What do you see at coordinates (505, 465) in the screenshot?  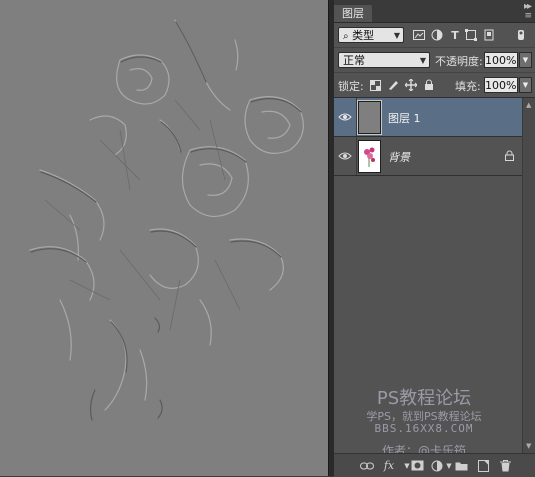 I see `delete-layer-icon` at bounding box center [505, 465].